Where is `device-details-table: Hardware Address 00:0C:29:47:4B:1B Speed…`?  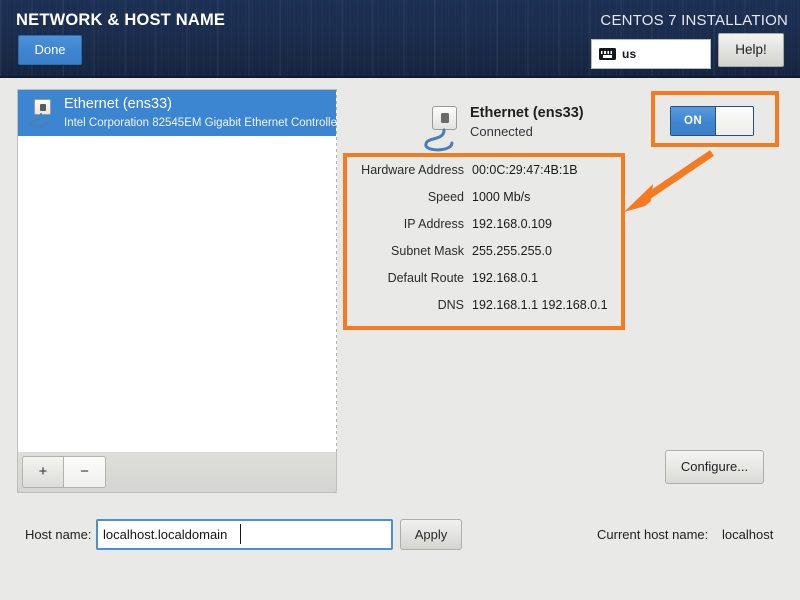 device-details-table: Hardware Address 00:0C:29:47:4B:1B Speed… is located at coordinates (485, 244).